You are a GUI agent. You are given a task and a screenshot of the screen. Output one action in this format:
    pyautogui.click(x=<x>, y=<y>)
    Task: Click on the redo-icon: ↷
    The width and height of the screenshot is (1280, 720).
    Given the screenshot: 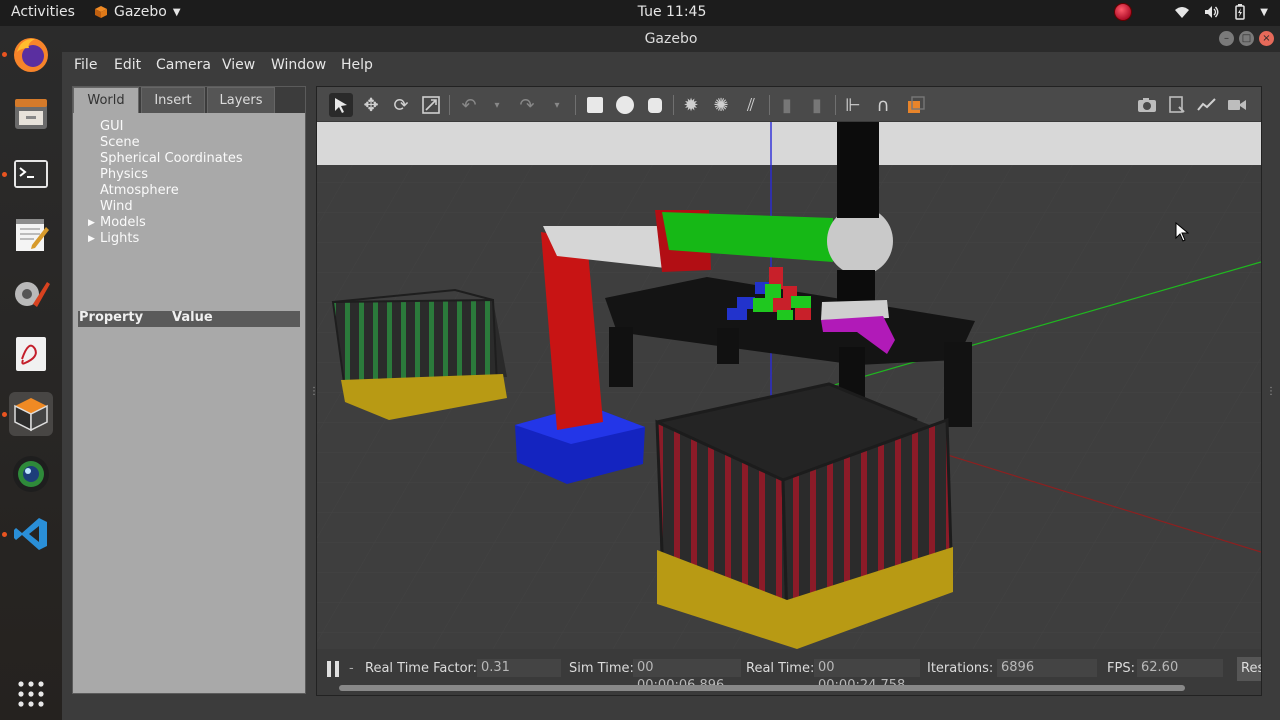 What is the action you would take?
    pyautogui.click(x=527, y=105)
    